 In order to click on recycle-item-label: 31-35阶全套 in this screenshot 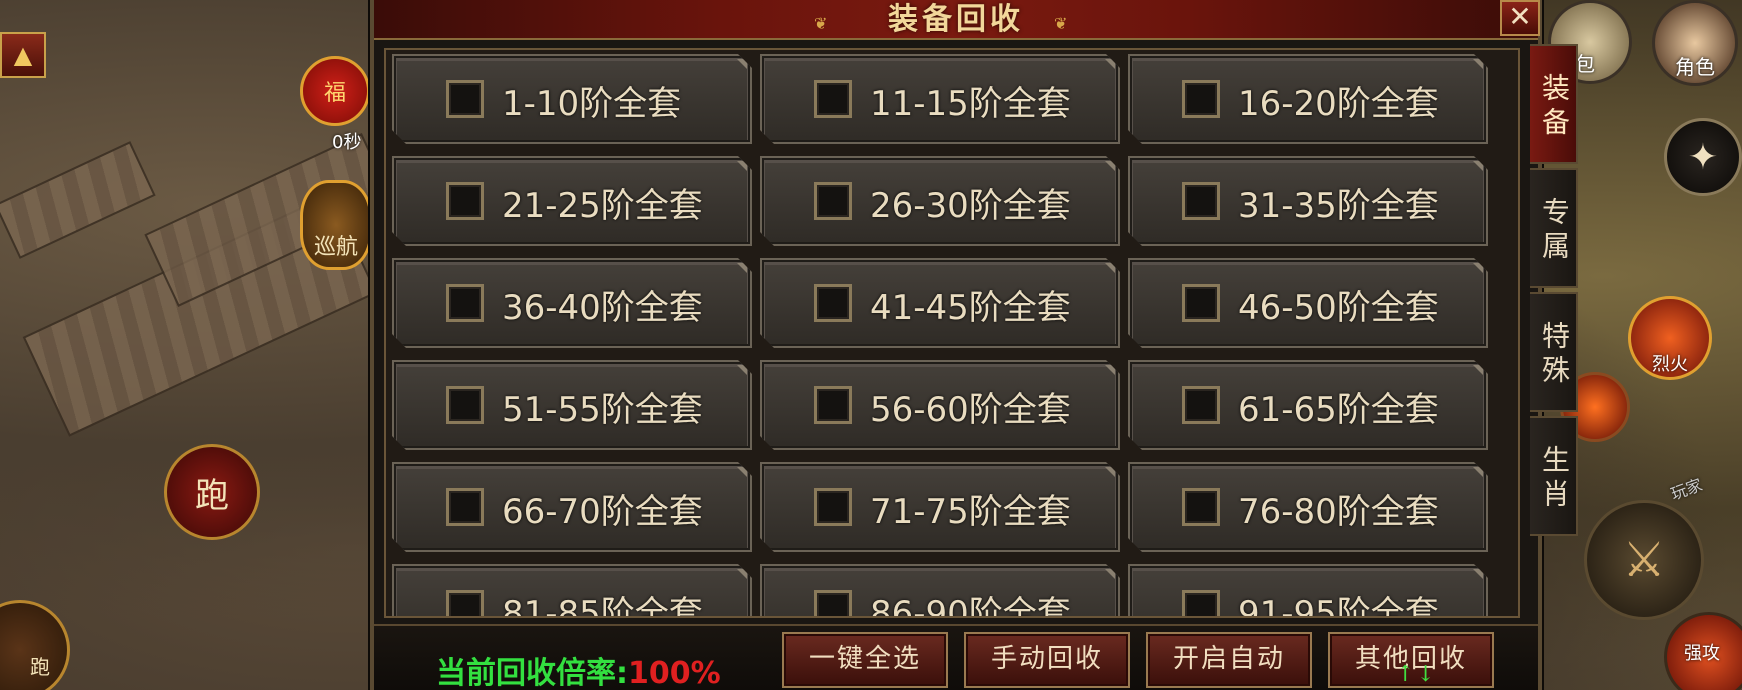, I will do `click(1338, 206)`.